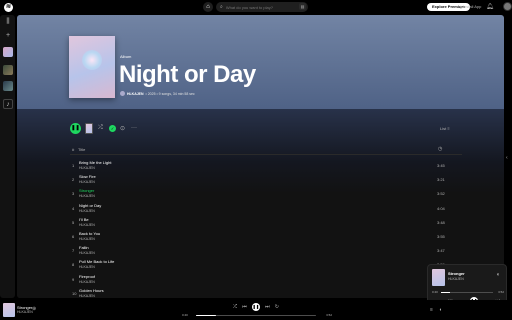 Image resolution: width=512 pixels, height=320 pixels. I want to click on track-duration: 3:21, so click(441, 180).